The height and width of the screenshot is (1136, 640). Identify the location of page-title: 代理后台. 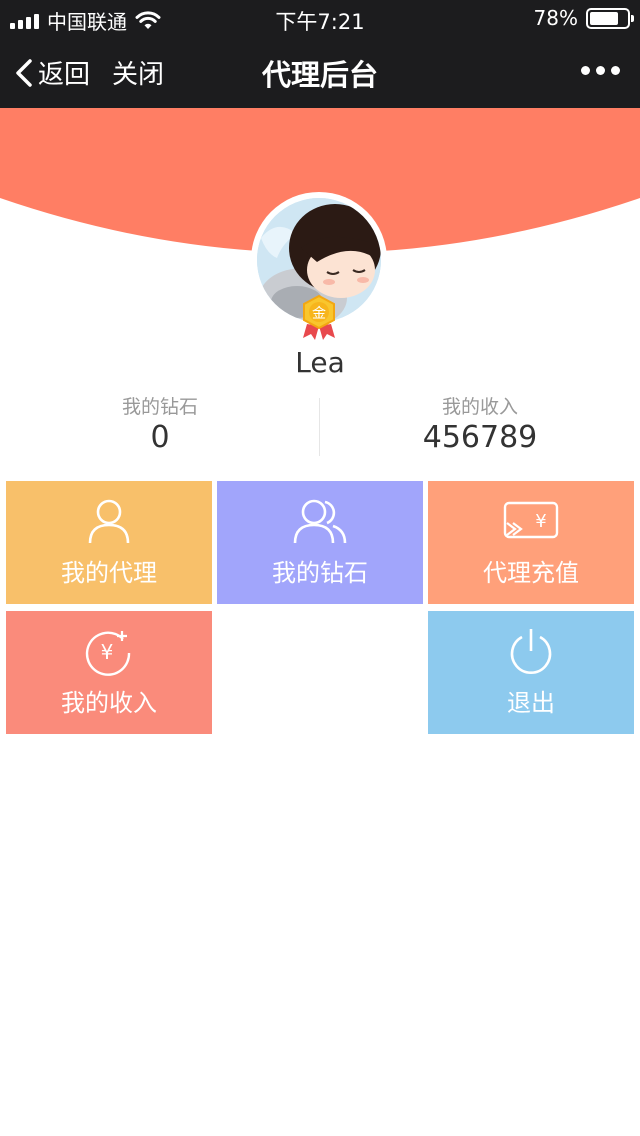
(319, 75).